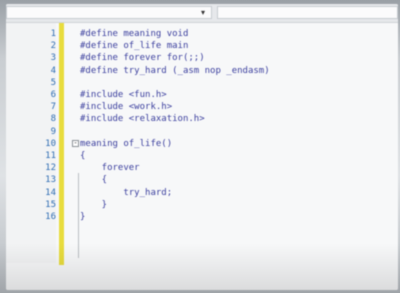 Image resolution: width=400 pixels, height=293 pixels. I want to click on code-line: 1 #define meaning void, so click(202, 34).